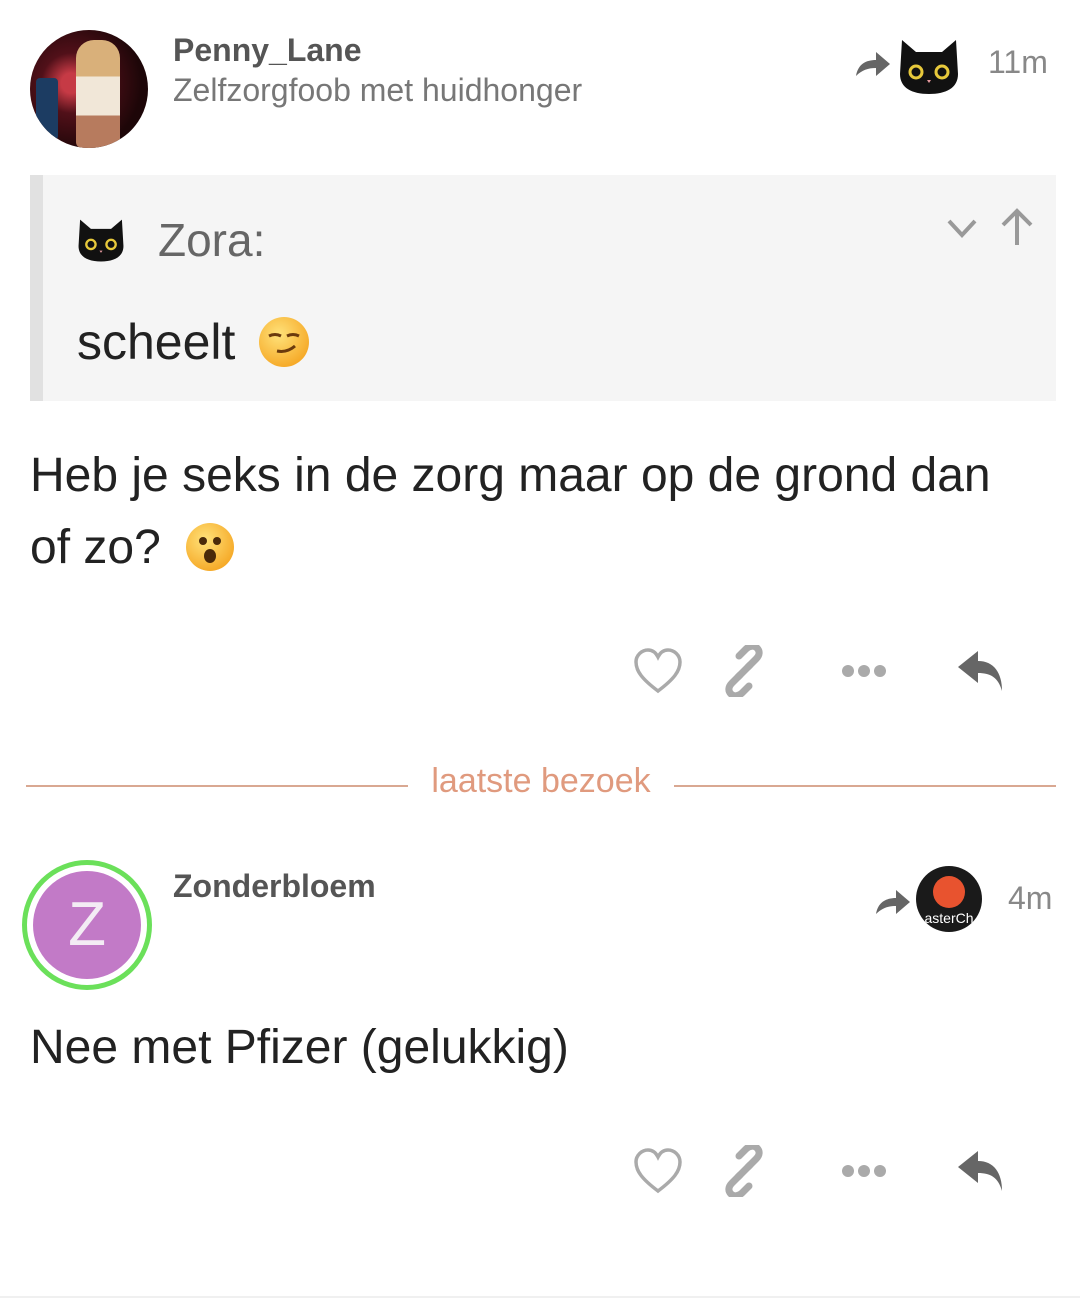 The height and width of the screenshot is (1300, 1080). I want to click on divider-line-left, so click(217, 786).